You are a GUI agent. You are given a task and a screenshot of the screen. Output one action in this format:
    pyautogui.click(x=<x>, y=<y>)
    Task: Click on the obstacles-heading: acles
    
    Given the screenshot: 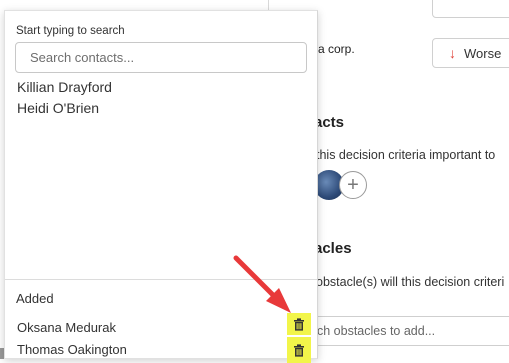 What is the action you would take?
    pyautogui.click(x=333, y=248)
    